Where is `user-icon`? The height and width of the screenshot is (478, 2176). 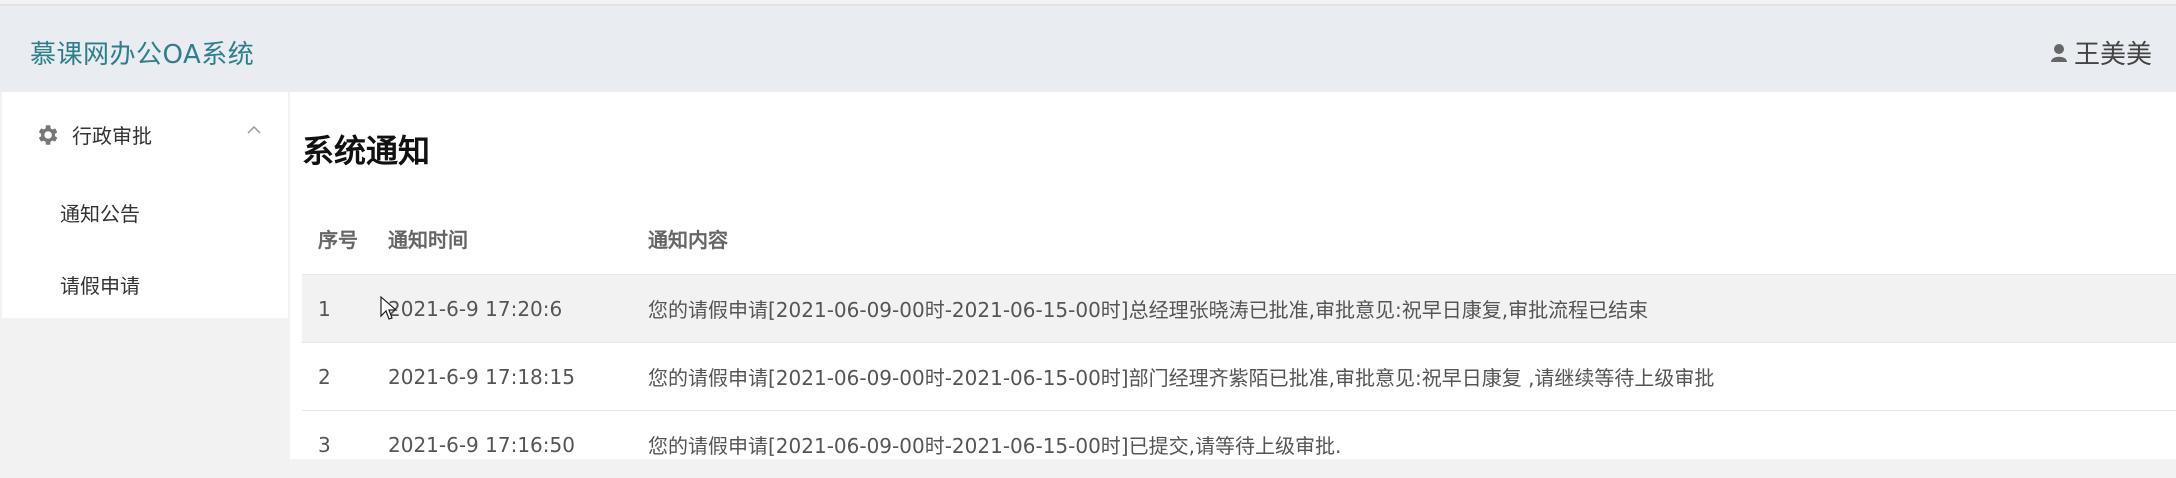
user-icon is located at coordinates (2058, 52).